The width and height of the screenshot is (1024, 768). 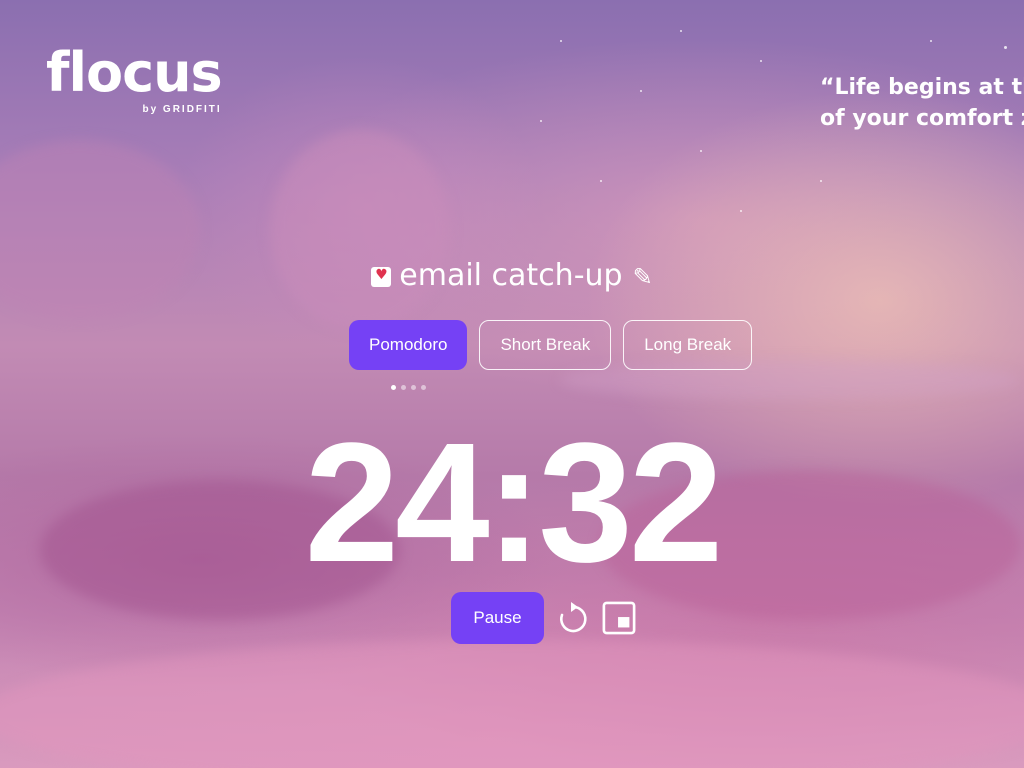 What do you see at coordinates (381, 276) in the screenshot?
I see `heart-card-icon` at bounding box center [381, 276].